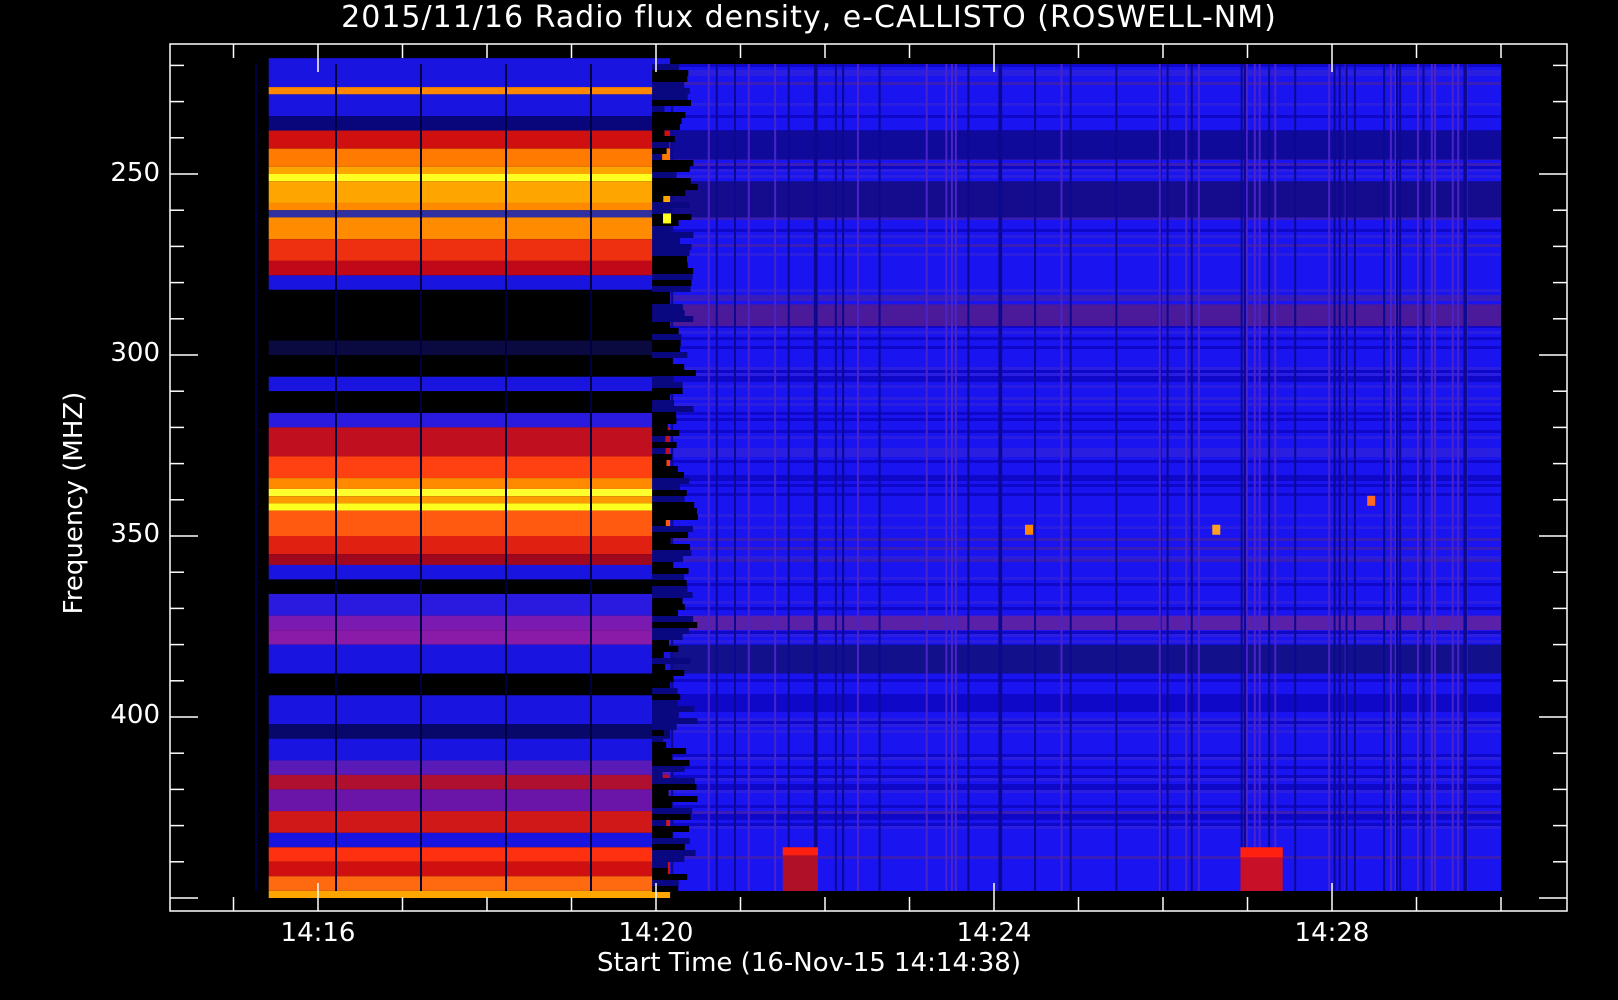 Image resolution: width=1618 pixels, height=1000 pixels. What do you see at coordinates (135, 715) in the screenshot?
I see `y-tick-label: 400` at bounding box center [135, 715].